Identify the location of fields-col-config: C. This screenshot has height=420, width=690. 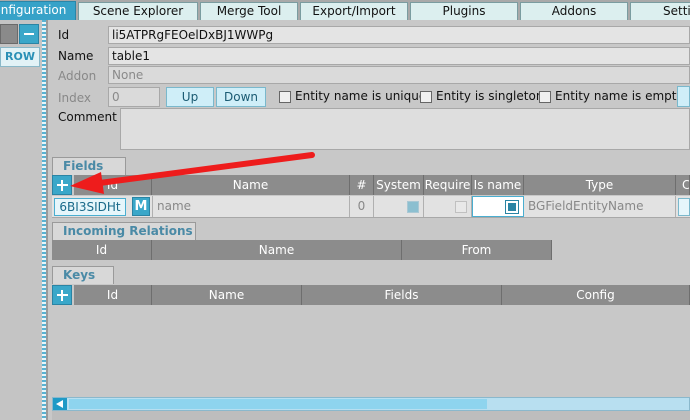
(683, 185).